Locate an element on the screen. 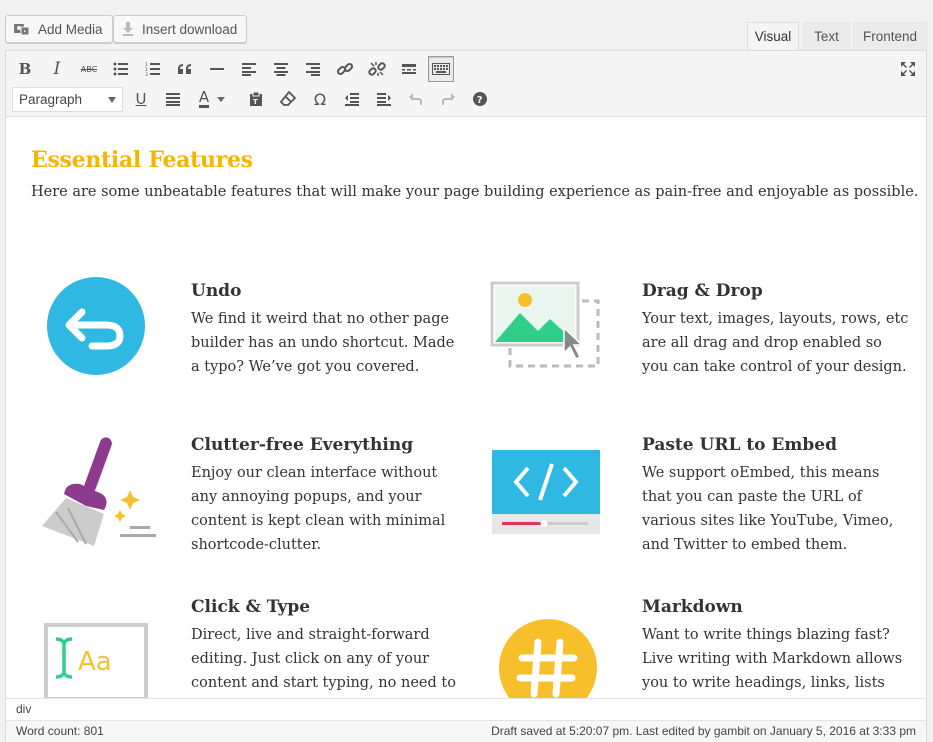 Image resolution: width=933 pixels, height=742 pixels. add-media-button: Add Media is located at coordinates (59, 29).